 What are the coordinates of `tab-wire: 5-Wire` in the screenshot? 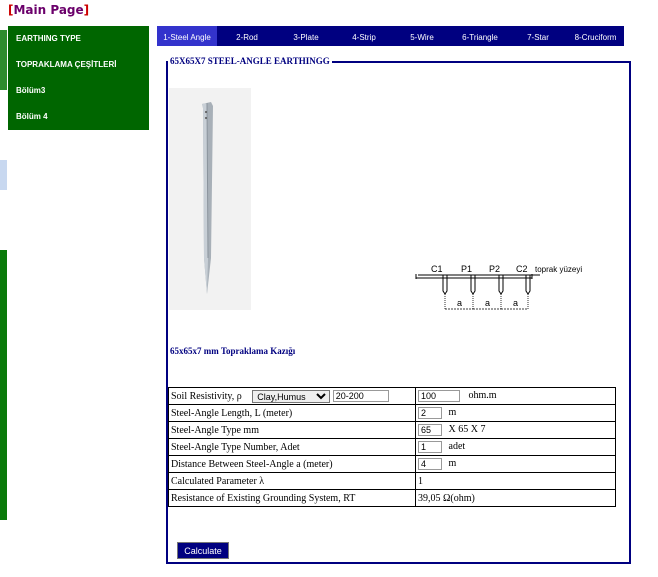 It's located at (422, 36).